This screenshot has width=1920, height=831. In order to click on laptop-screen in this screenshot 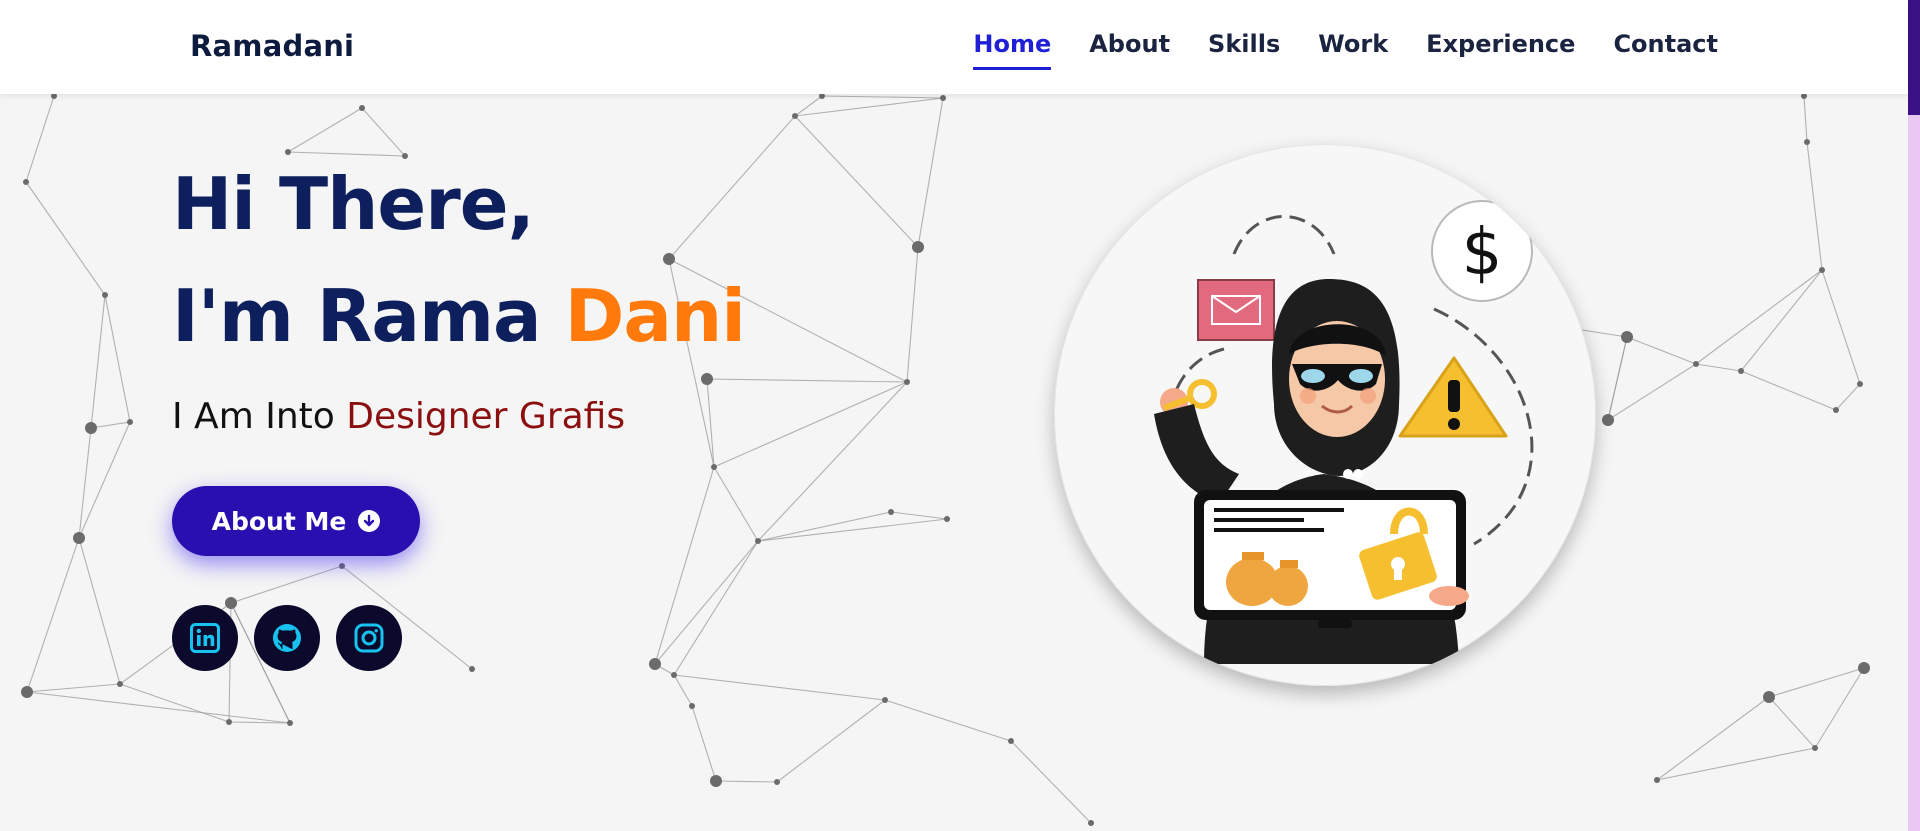, I will do `click(1330, 559)`.